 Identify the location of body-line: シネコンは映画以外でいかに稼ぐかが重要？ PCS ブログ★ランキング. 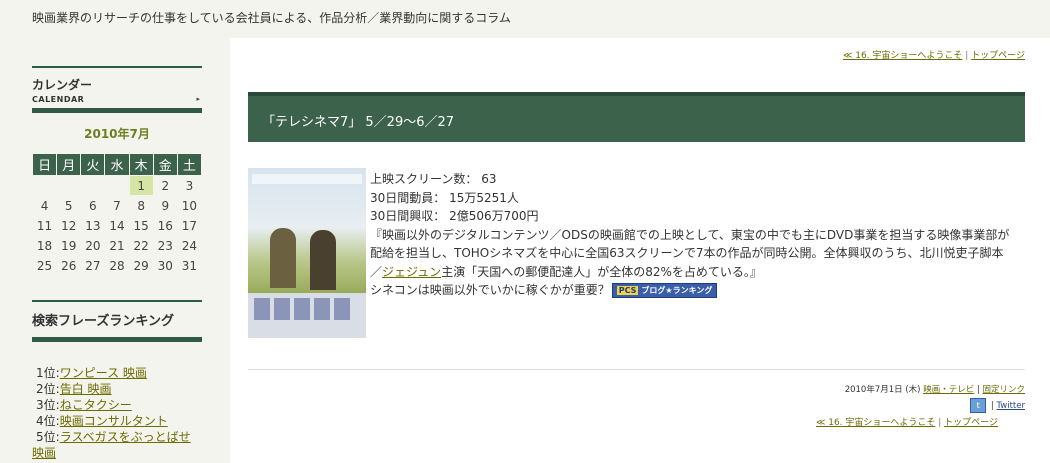
(700, 290).